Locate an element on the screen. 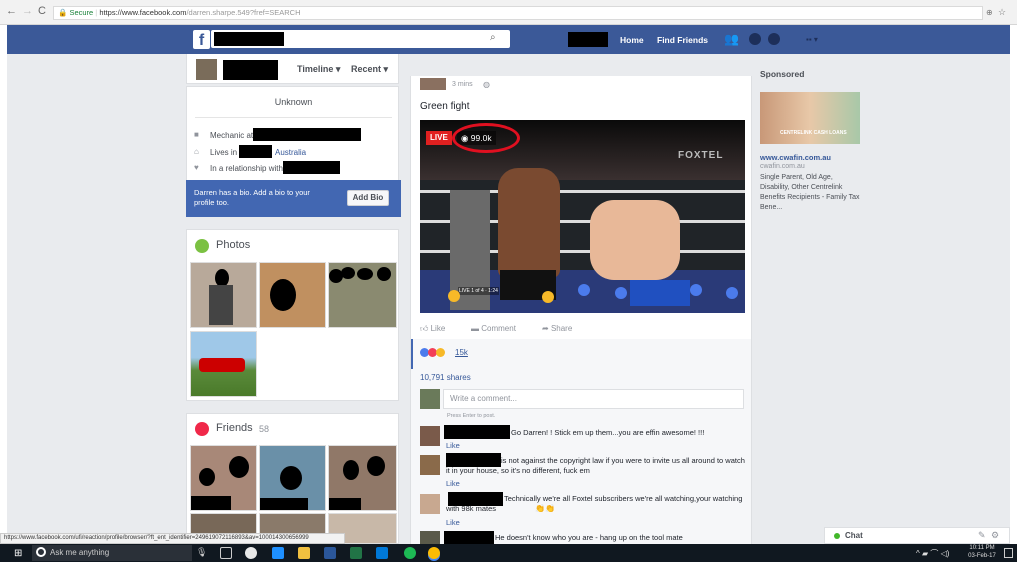 The width and height of the screenshot is (1017, 562). share-icon: ➦ is located at coordinates (545, 328).